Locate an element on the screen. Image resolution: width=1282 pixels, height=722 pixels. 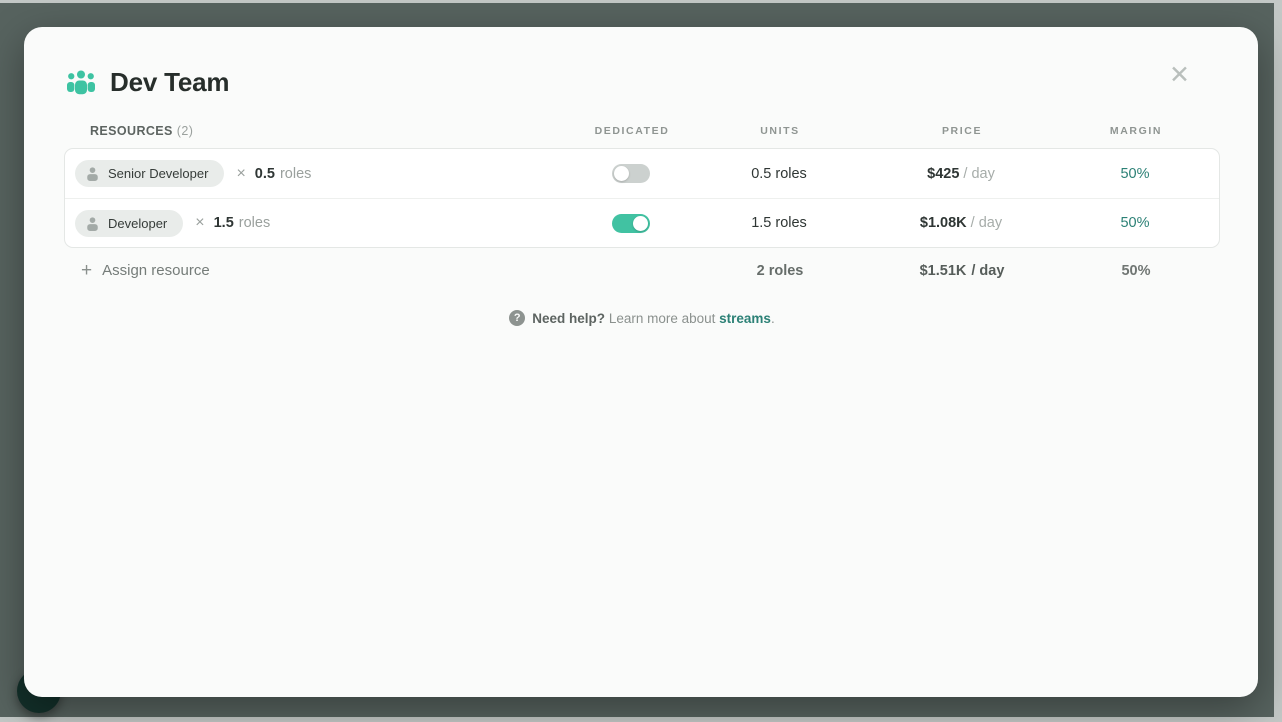
resource-name: Senior Developer is located at coordinates (158, 173).